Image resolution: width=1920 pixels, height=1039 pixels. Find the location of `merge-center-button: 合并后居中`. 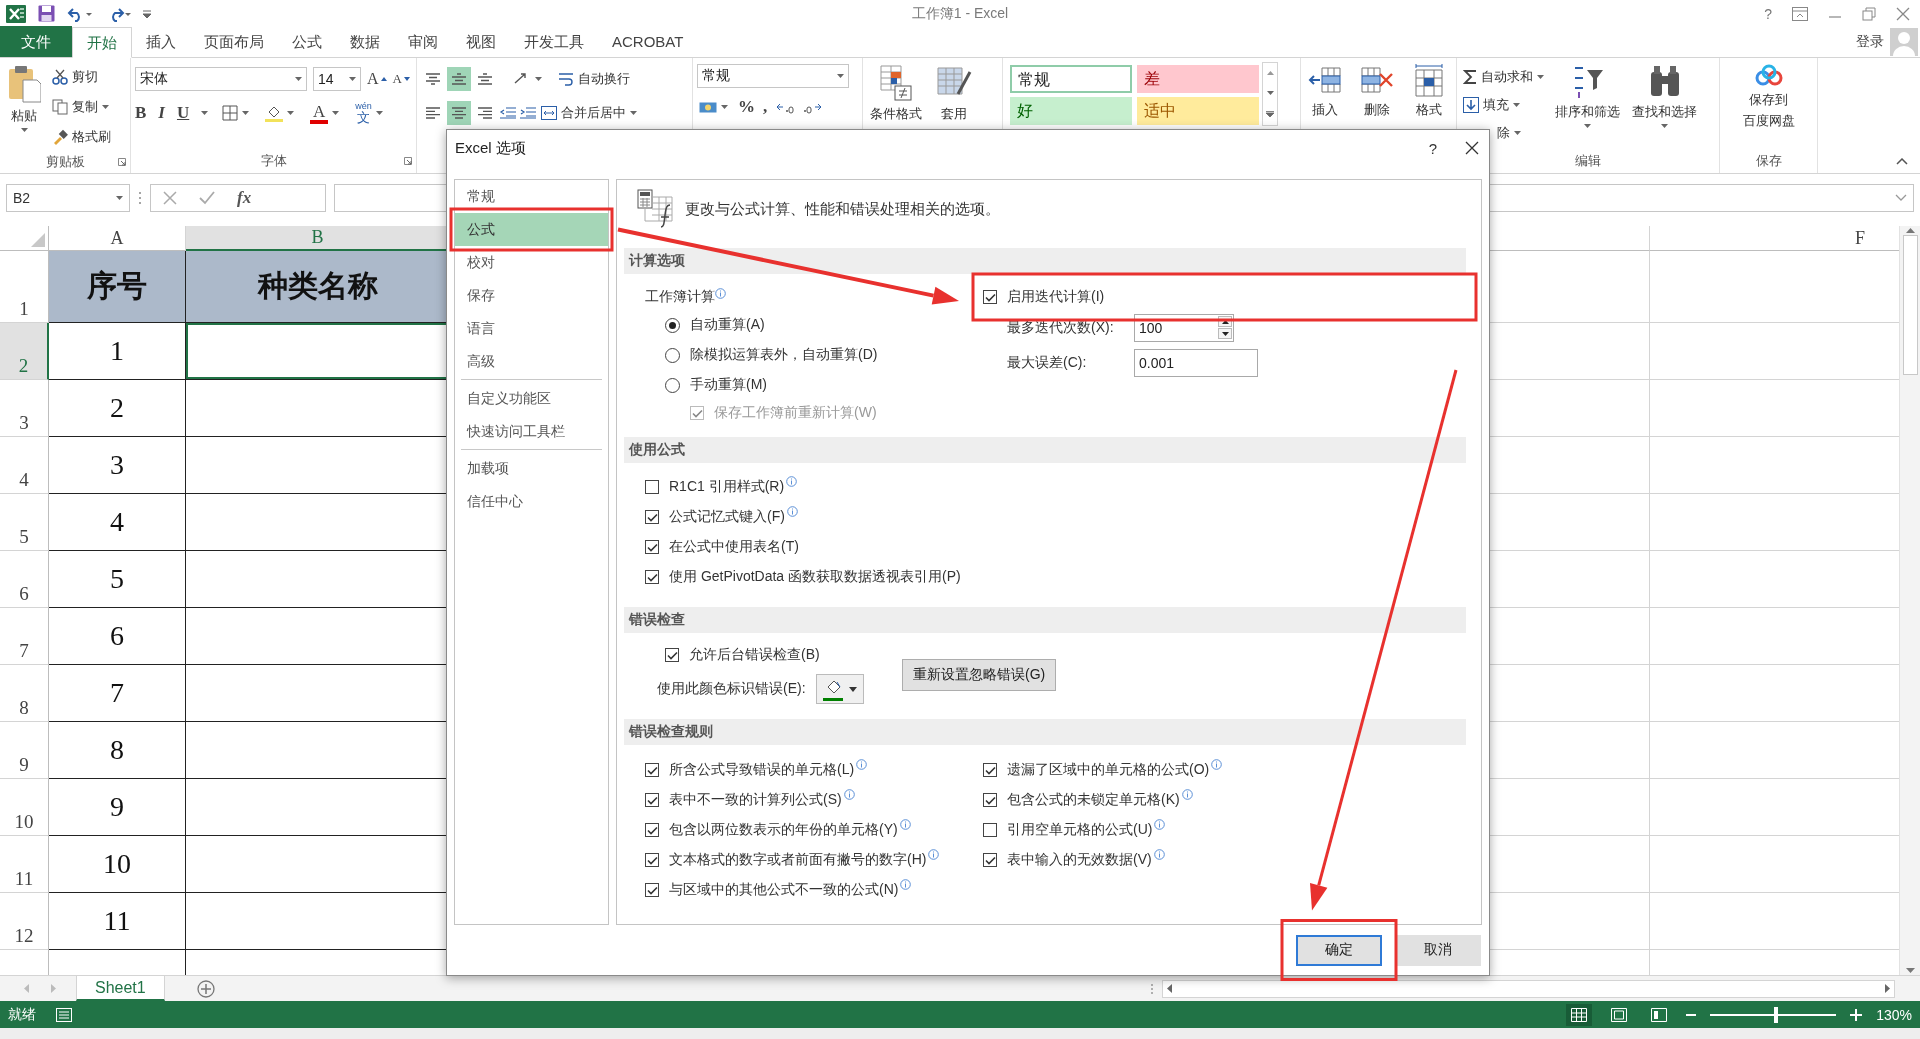

merge-center-button: 合并后居中 is located at coordinates (589, 113).